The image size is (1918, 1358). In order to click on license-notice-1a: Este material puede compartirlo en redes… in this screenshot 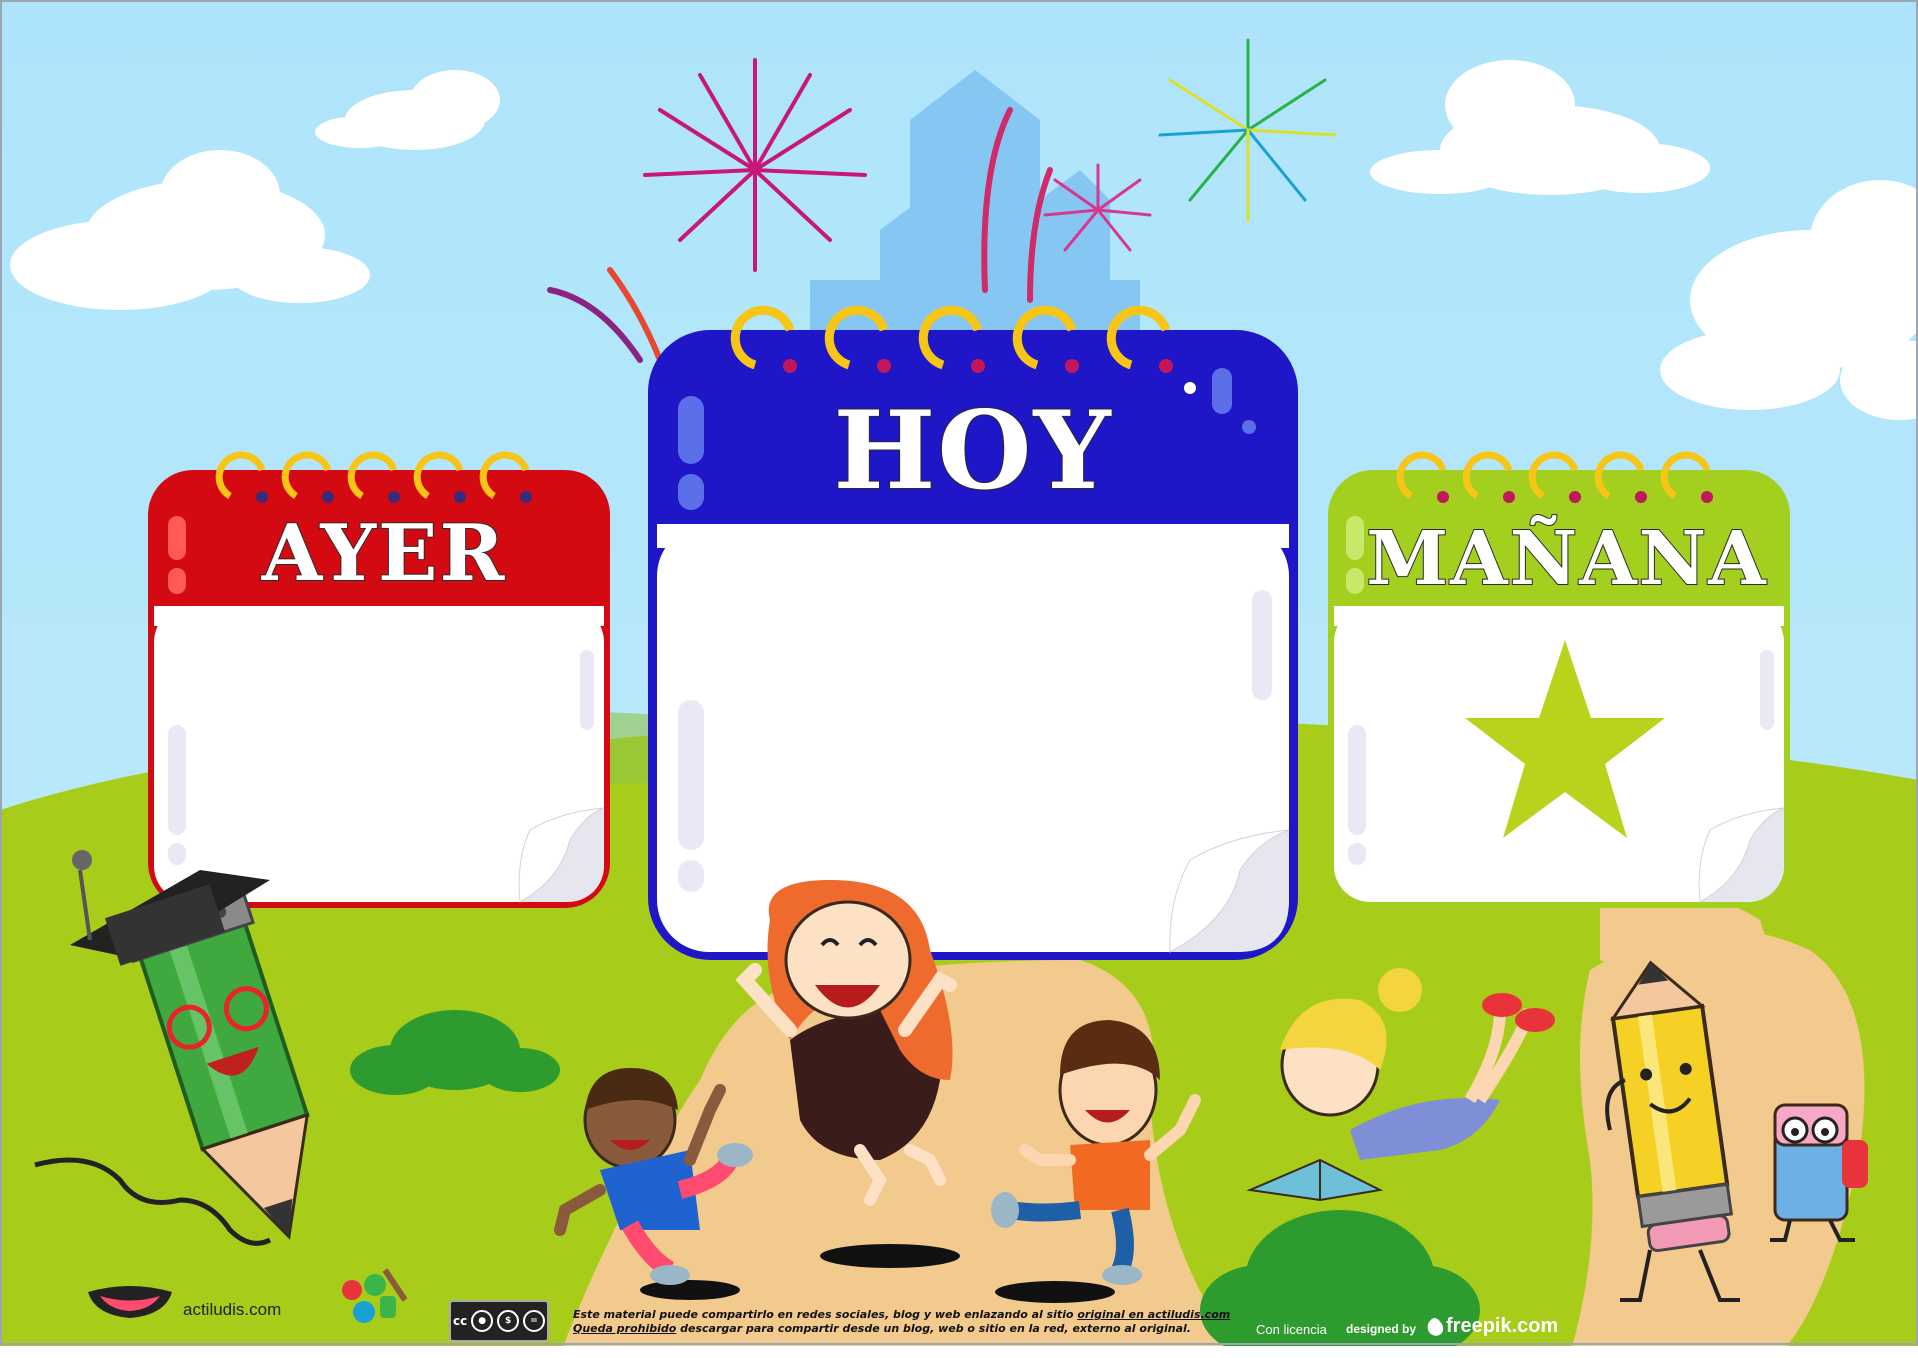, I will do `click(825, 1314)`.